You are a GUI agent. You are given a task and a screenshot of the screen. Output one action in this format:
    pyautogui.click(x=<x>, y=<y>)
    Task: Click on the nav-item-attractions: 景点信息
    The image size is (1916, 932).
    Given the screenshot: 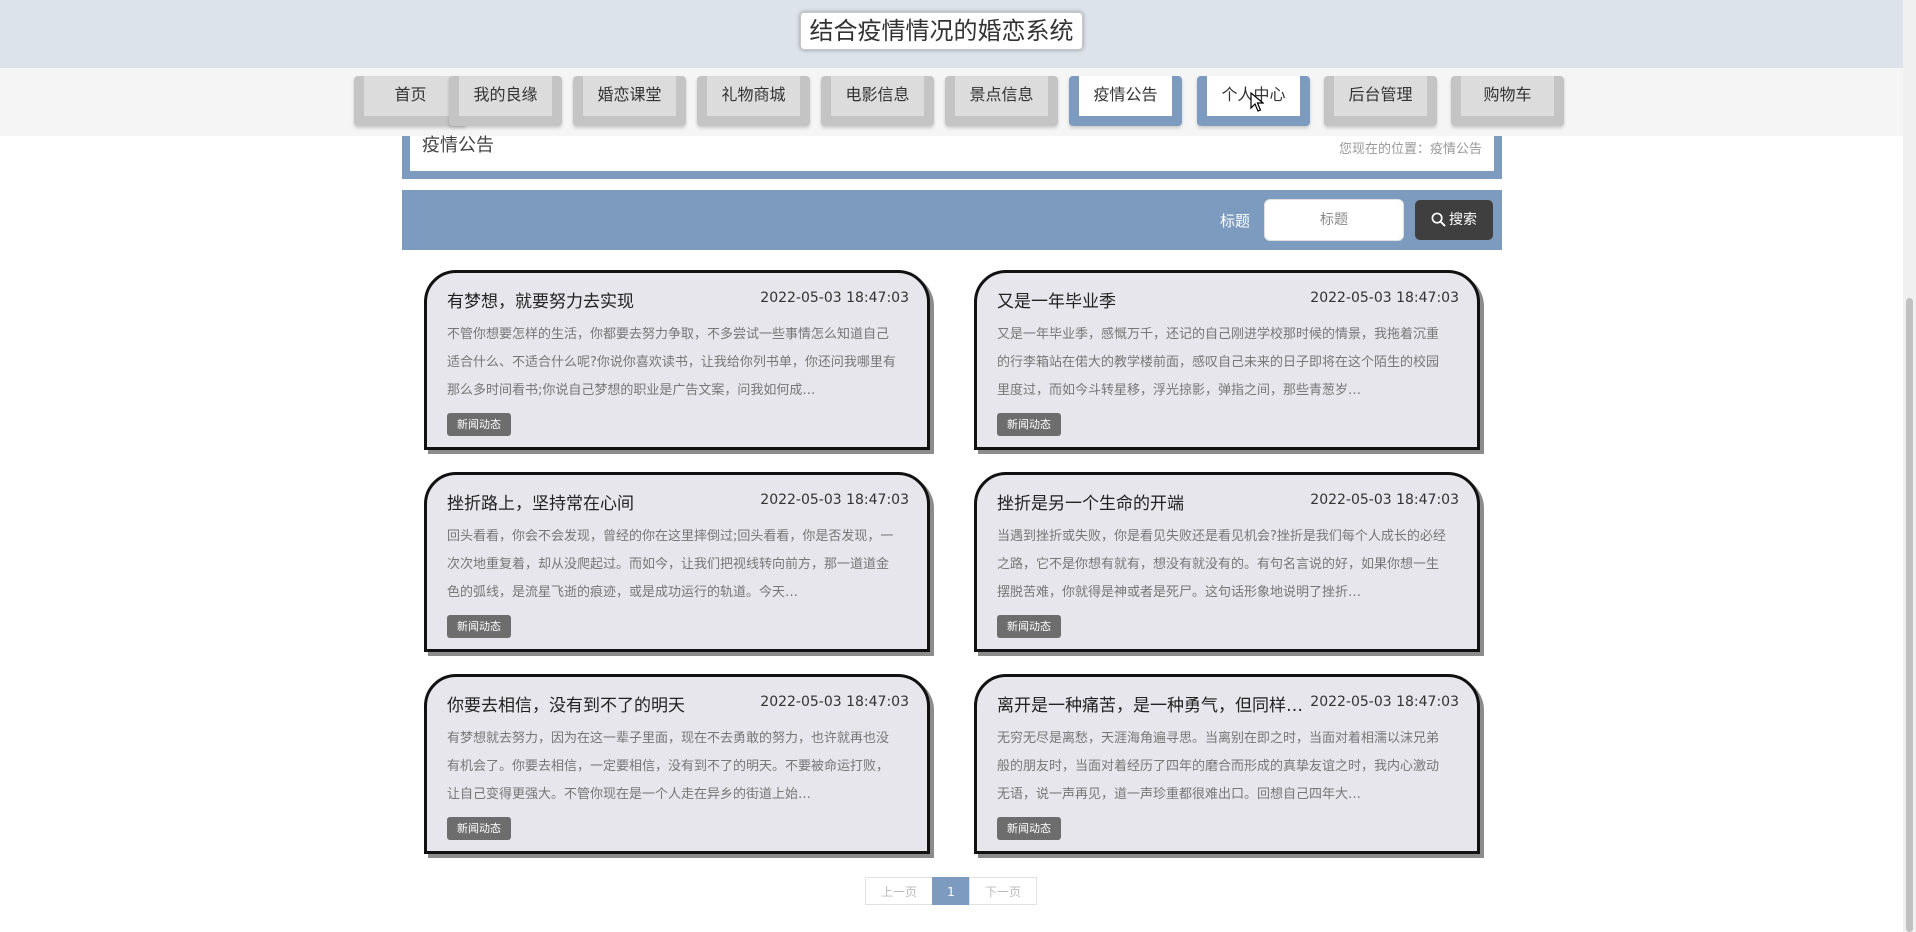 What is the action you would take?
    pyautogui.click(x=1001, y=101)
    